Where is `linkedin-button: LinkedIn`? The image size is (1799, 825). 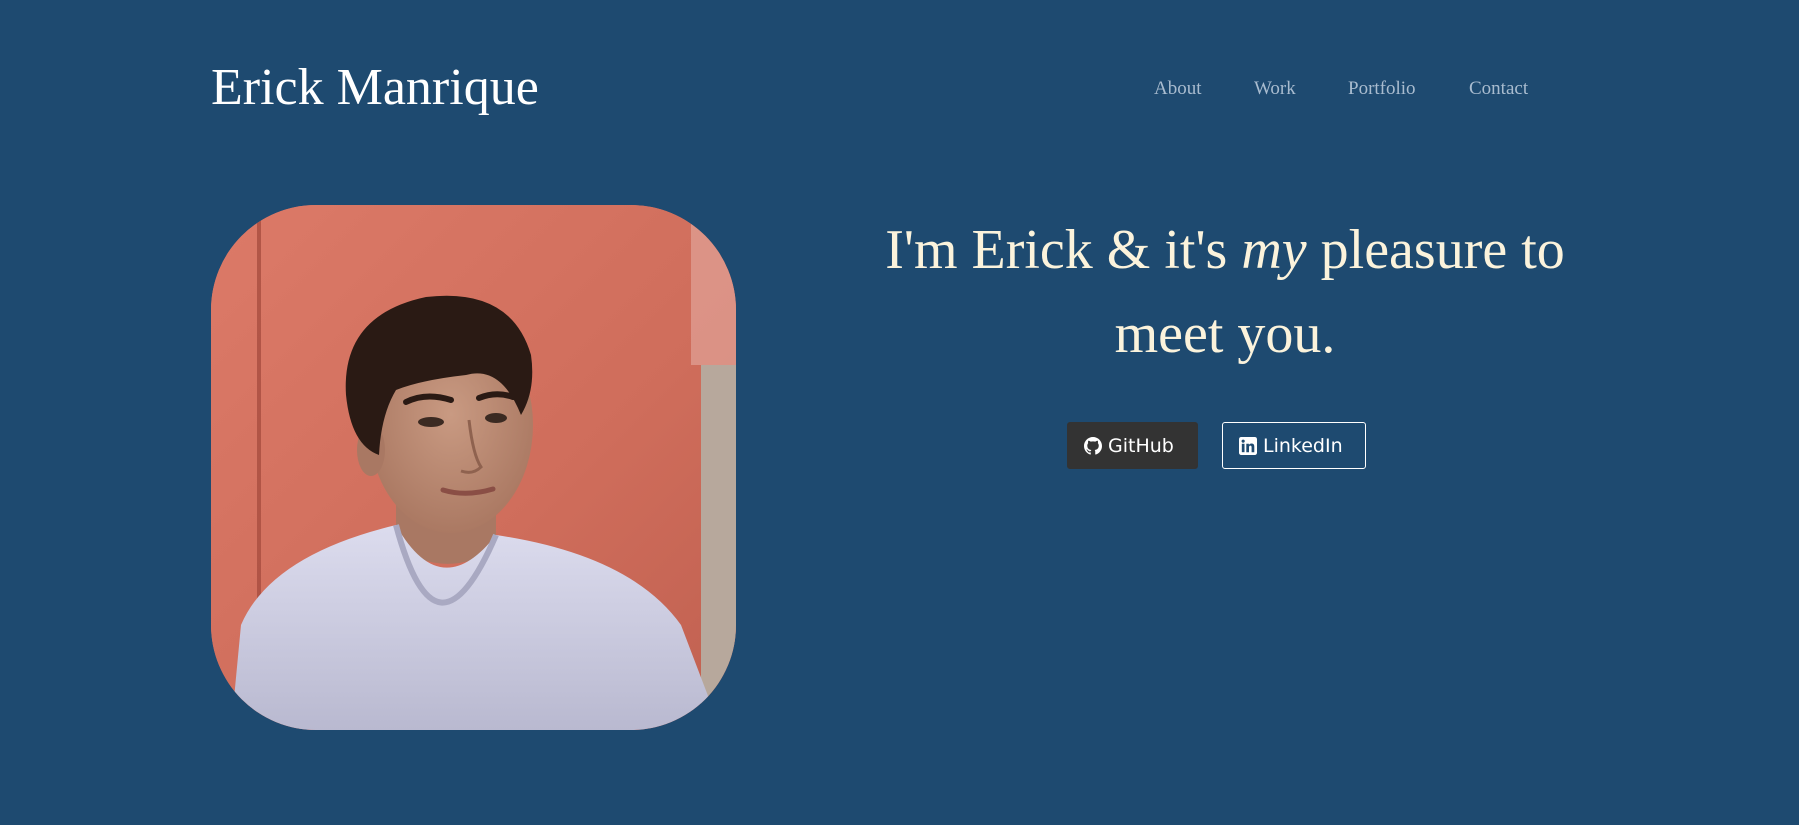 linkedin-button: LinkedIn is located at coordinates (1294, 445).